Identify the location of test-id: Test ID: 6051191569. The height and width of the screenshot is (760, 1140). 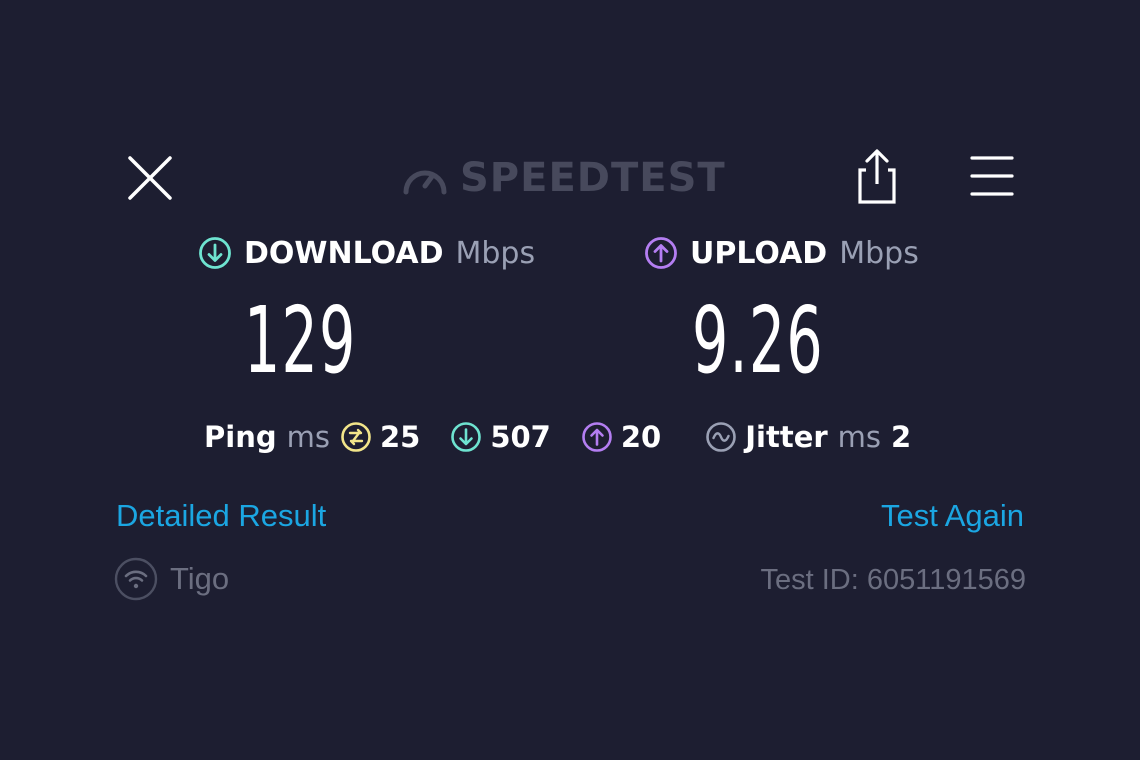
(893, 580).